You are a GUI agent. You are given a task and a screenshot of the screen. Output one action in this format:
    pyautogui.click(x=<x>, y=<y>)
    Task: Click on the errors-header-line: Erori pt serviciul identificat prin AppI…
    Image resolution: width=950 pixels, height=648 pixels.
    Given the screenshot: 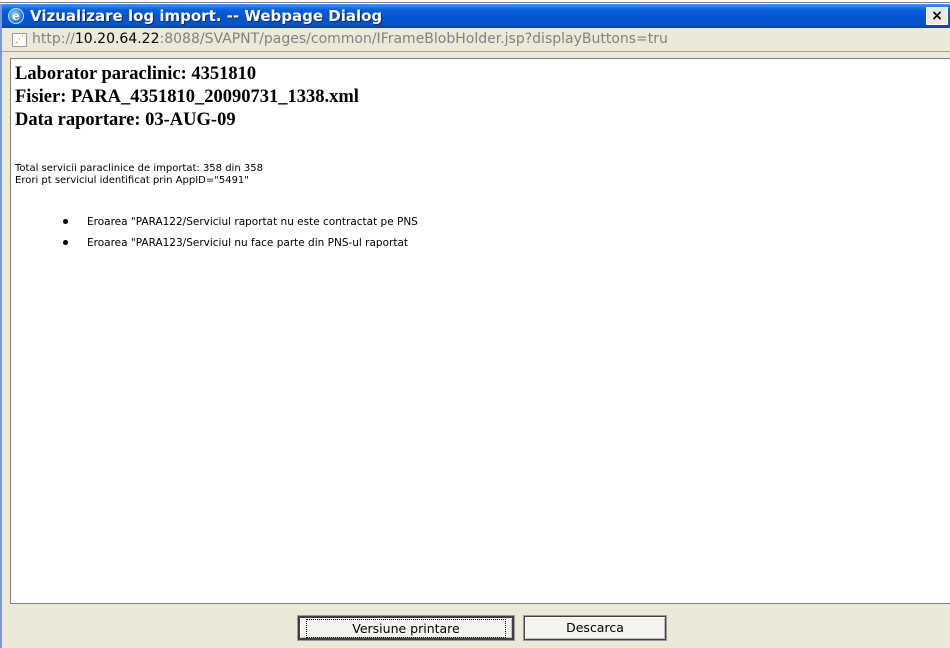 What is the action you would take?
    pyautogui.click(x=132, y=180)
    